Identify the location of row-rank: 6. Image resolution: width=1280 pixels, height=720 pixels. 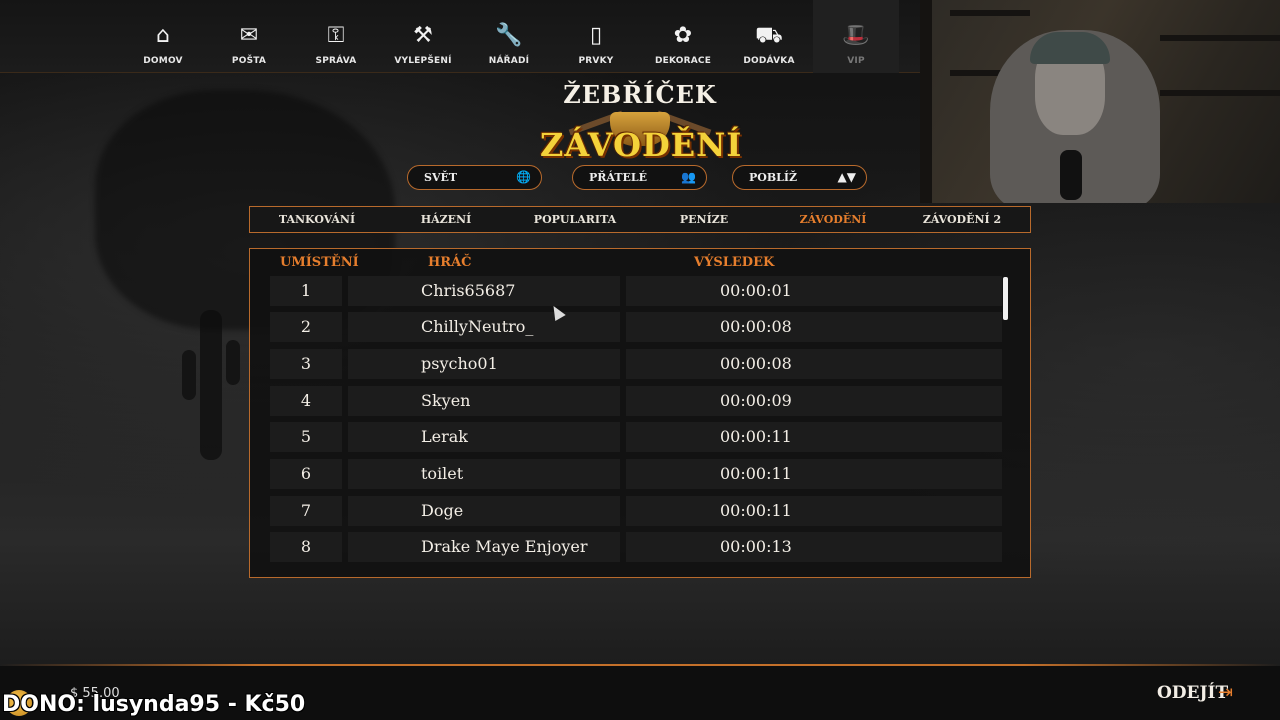
(306, 474).